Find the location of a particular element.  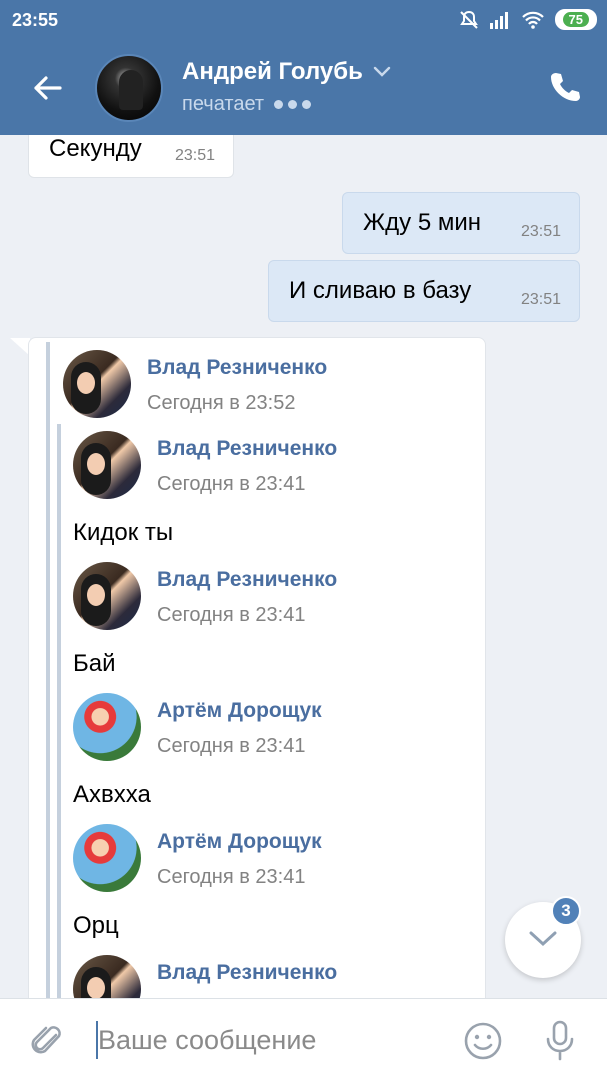

emoji-button is located at coordinates (483, 1041).